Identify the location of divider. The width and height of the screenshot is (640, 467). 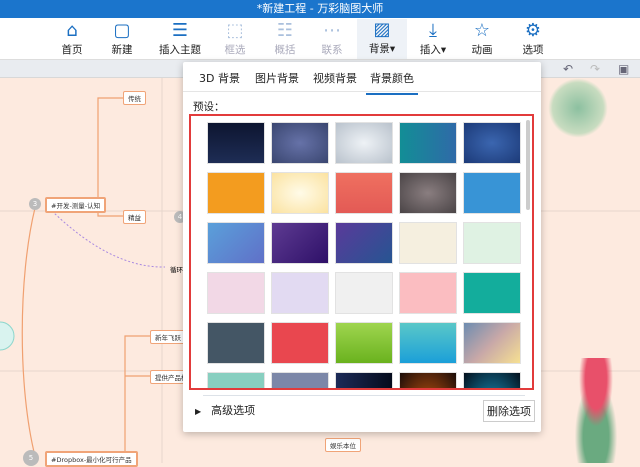
(364, 395).